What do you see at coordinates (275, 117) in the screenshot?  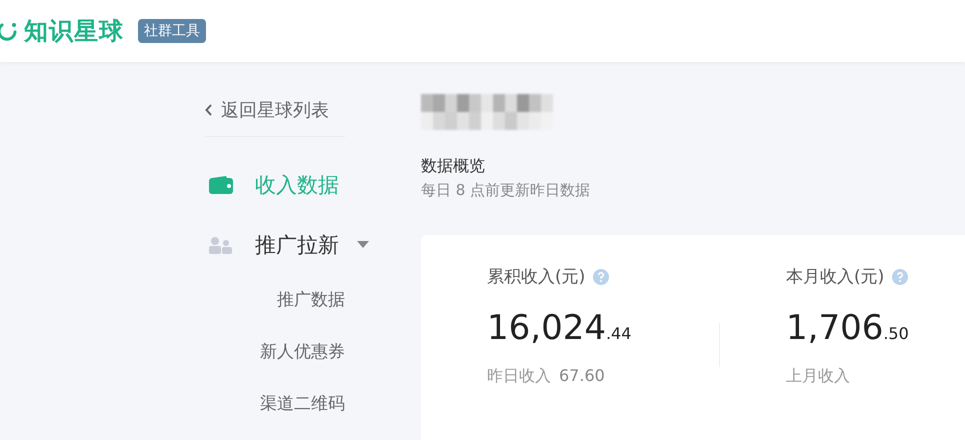 I see `back-link: 返回星球列表` at bounding box center [275, 117].